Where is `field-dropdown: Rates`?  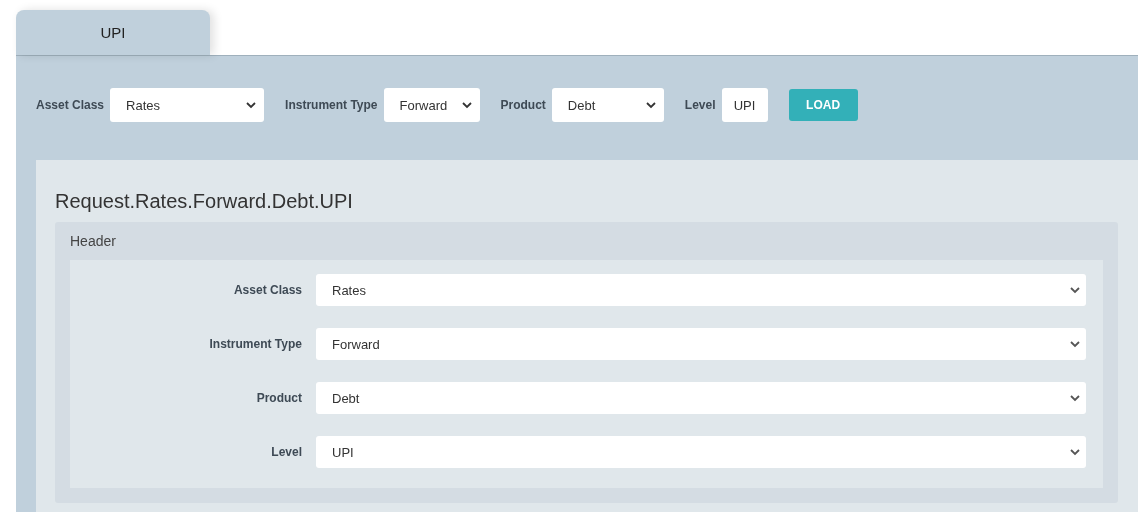 field-dropdown: Rates is located at coordinates (701, 290).